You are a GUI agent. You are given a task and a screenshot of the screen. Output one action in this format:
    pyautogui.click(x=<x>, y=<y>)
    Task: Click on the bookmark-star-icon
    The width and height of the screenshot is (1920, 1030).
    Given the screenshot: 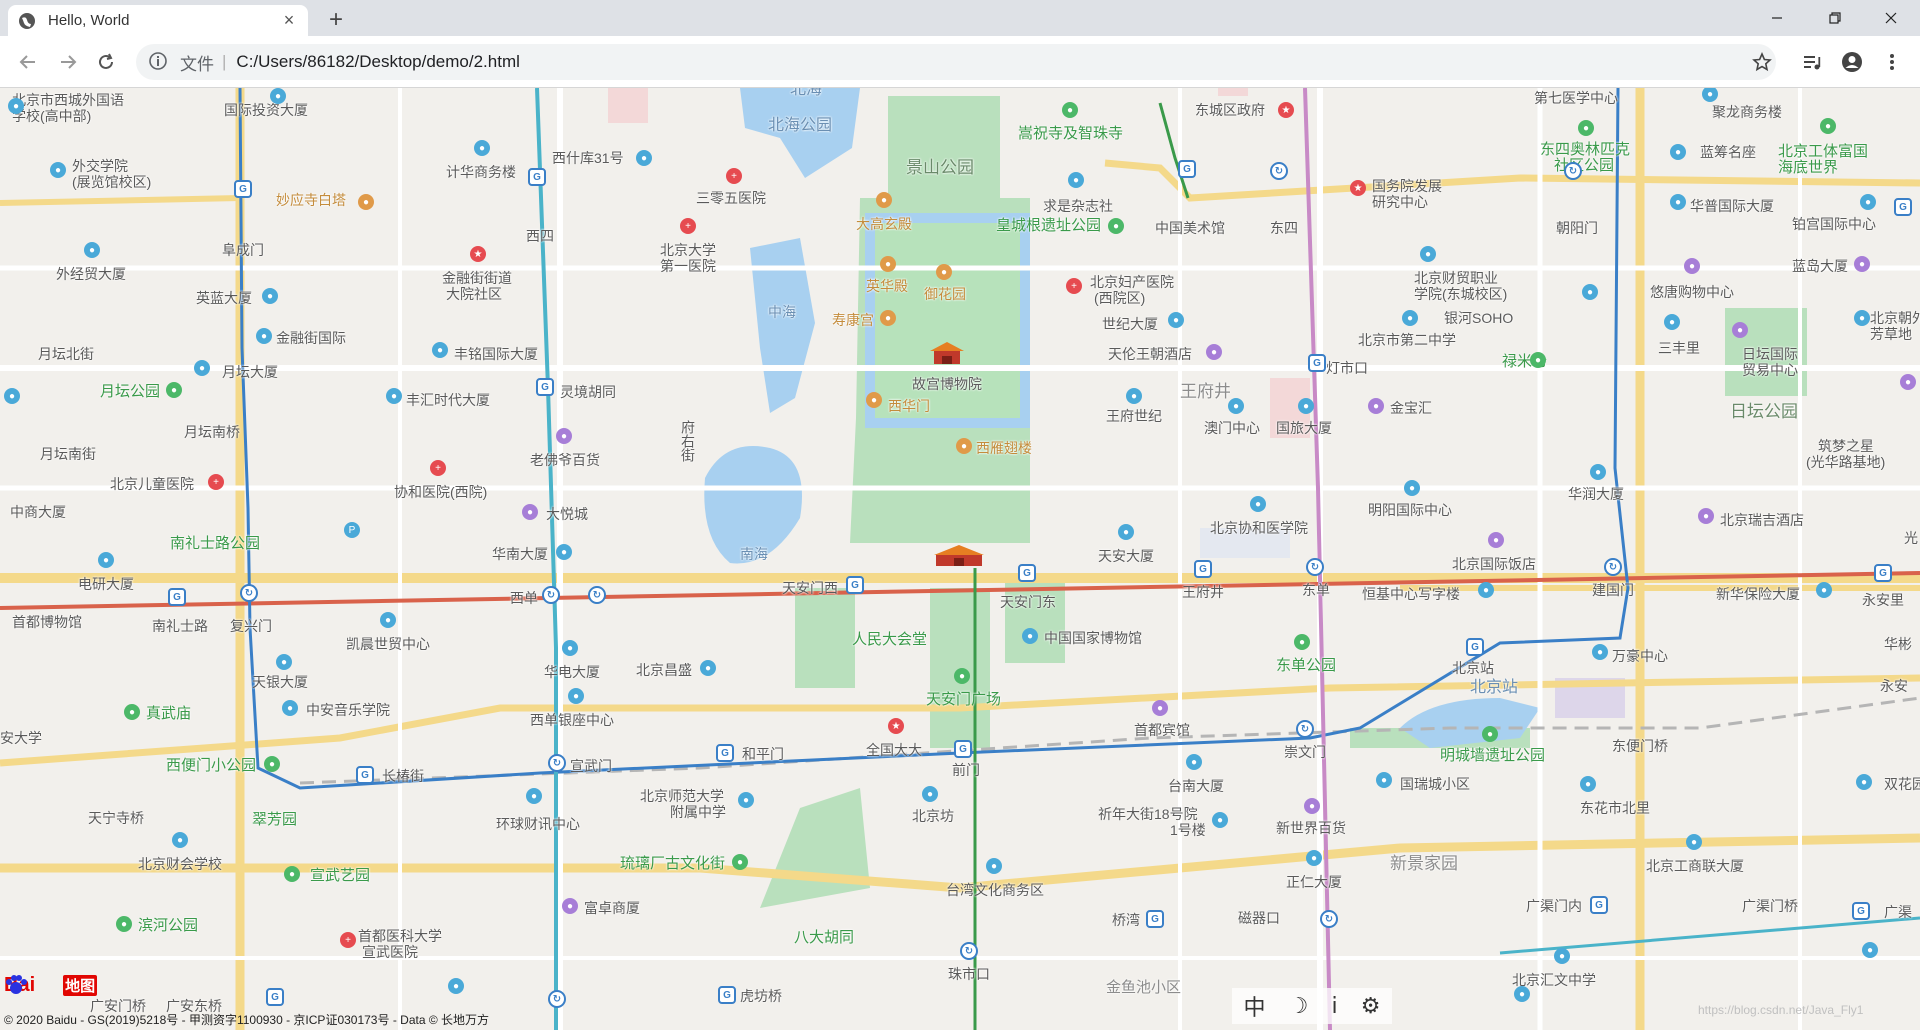 What is the action you would take?
    pyautogui.click(x=1762, y=62)
    